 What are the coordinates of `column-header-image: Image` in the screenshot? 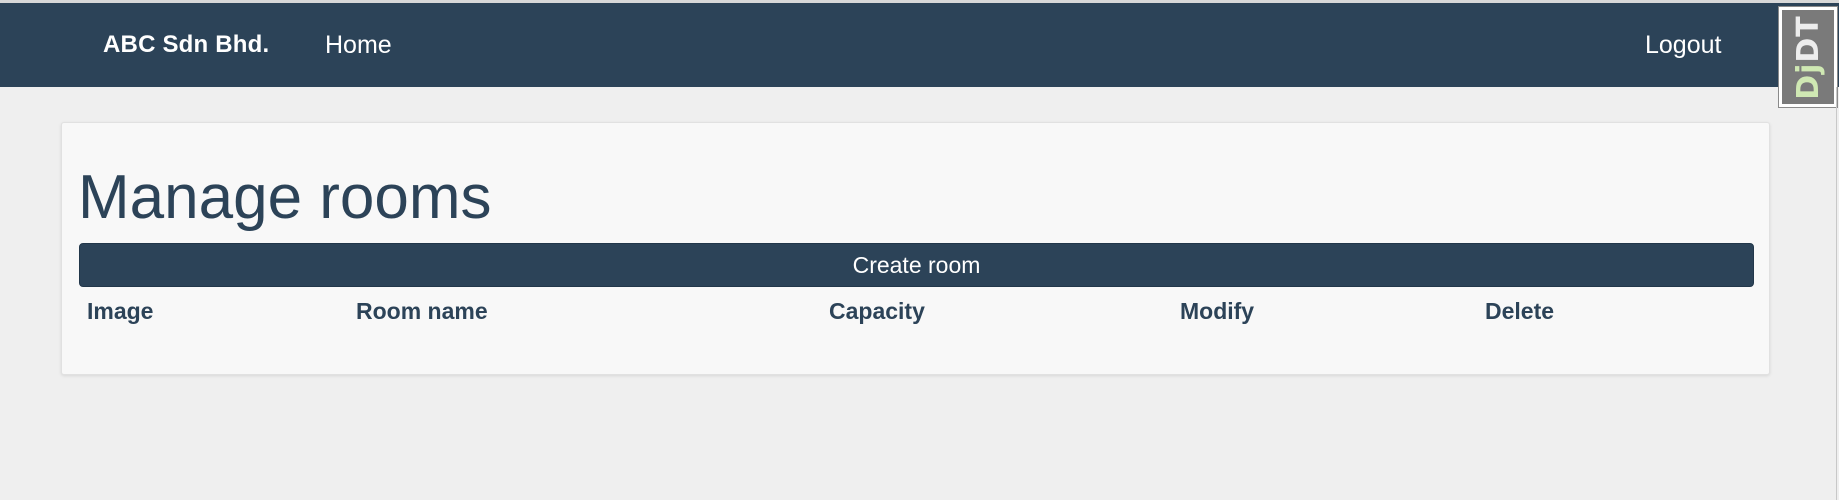 It's located at (120, 311).